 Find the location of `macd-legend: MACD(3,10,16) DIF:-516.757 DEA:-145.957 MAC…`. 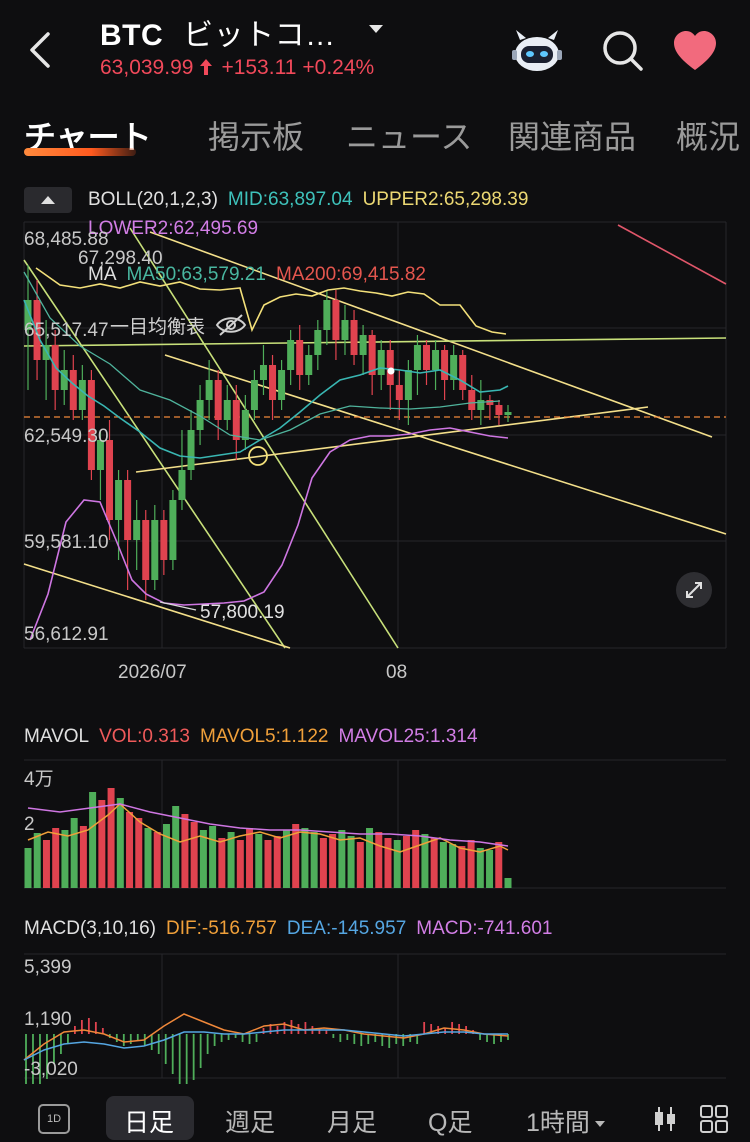

macd-legend: MACD(3,10,16) DIF:-516.757 DEA:-145.957 MAC… is located at coordinates (293, 929).